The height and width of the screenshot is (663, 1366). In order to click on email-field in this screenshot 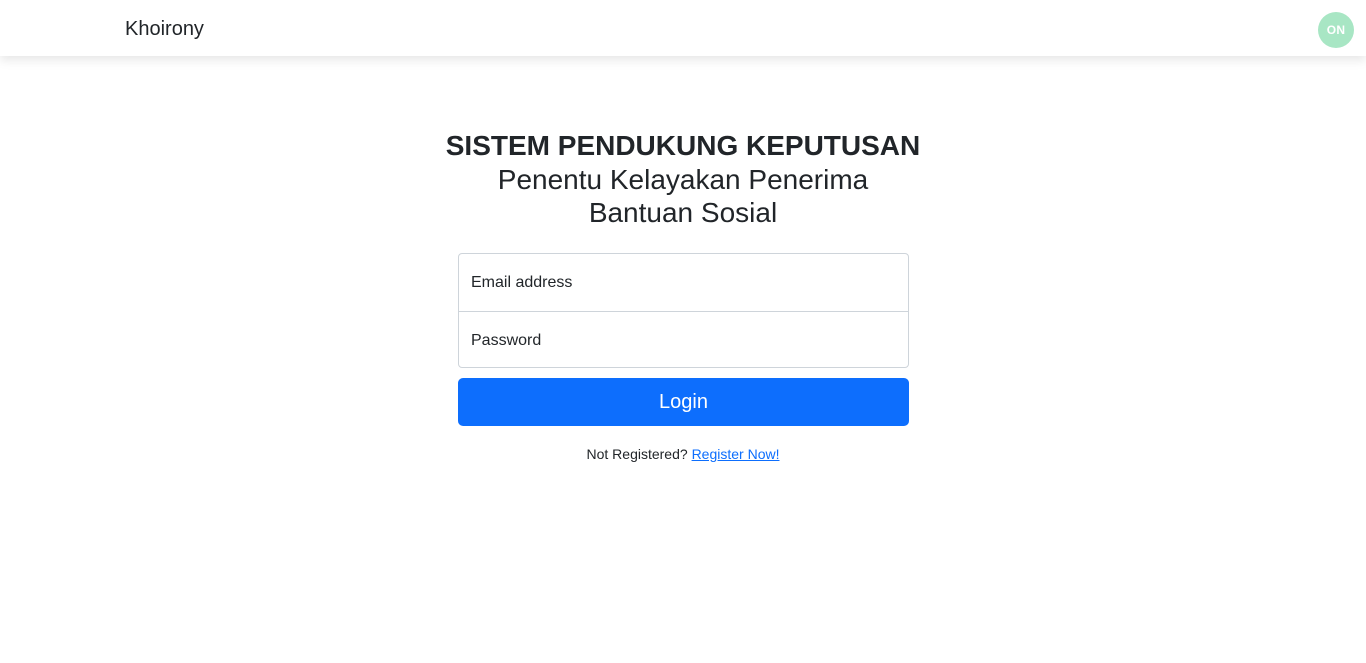, I will do `click(683, 282)`.